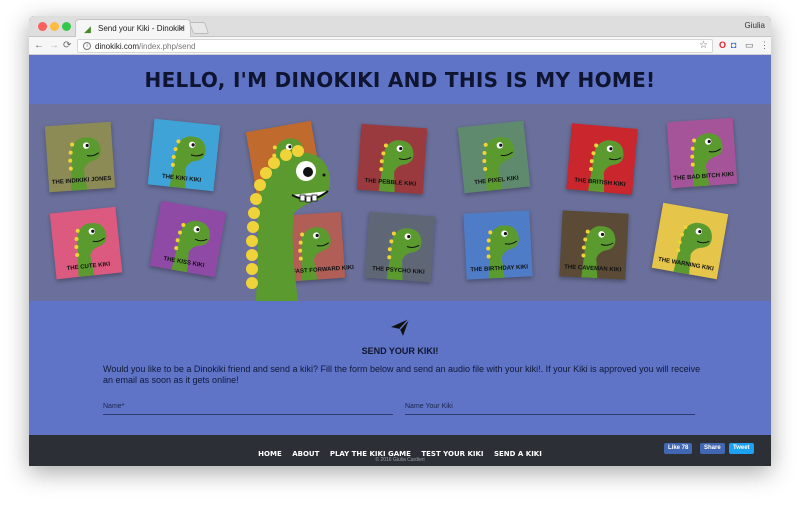 The height and width of the screenshot is (508, 800). Describe the element at coordinates (141, 28) in the screenshot. I see `tab-title: Send your Kiki - Dinokiki` at that location.